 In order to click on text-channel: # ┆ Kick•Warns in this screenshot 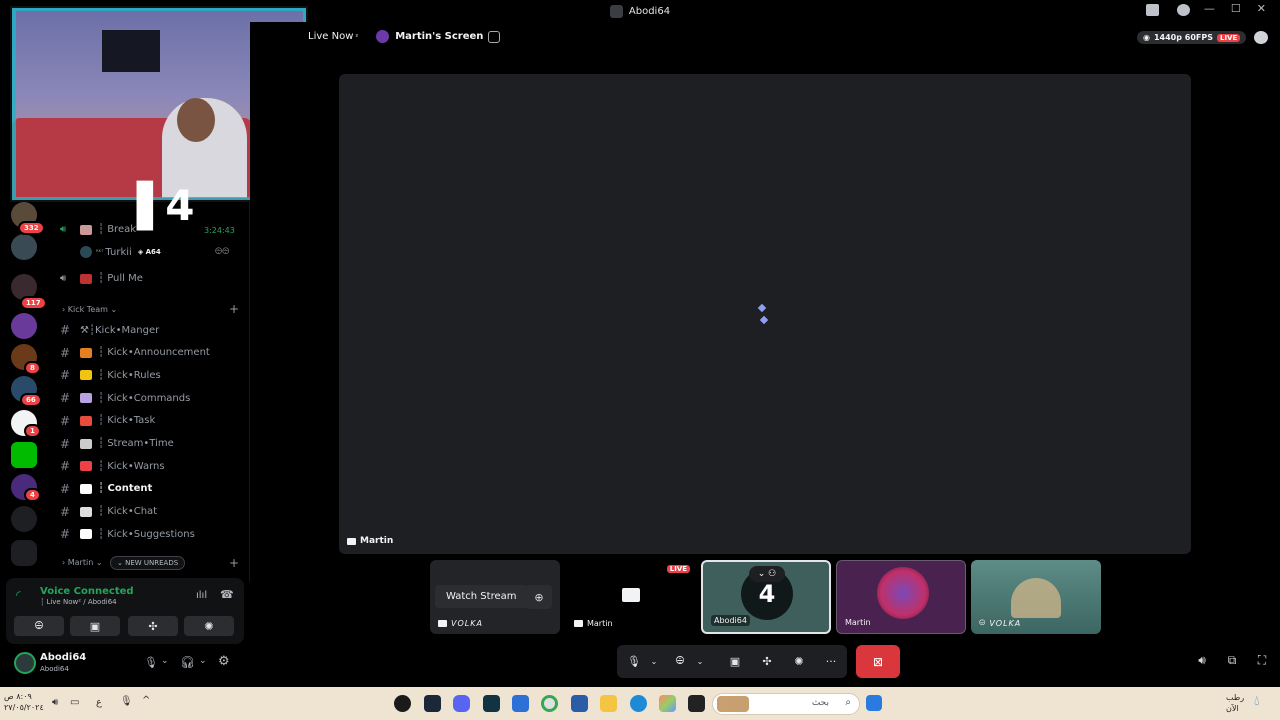, I will do `click(112, 466)`.